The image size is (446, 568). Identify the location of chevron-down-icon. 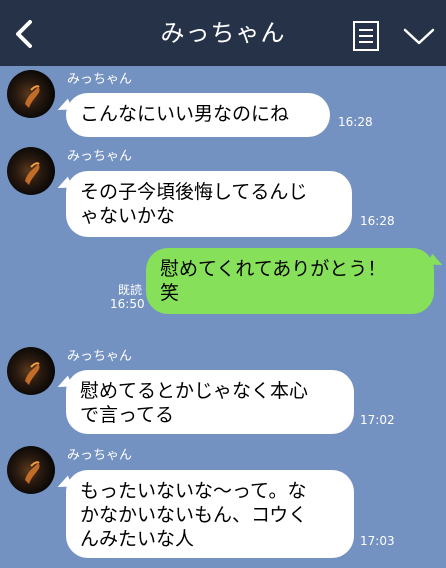
(419, 36).